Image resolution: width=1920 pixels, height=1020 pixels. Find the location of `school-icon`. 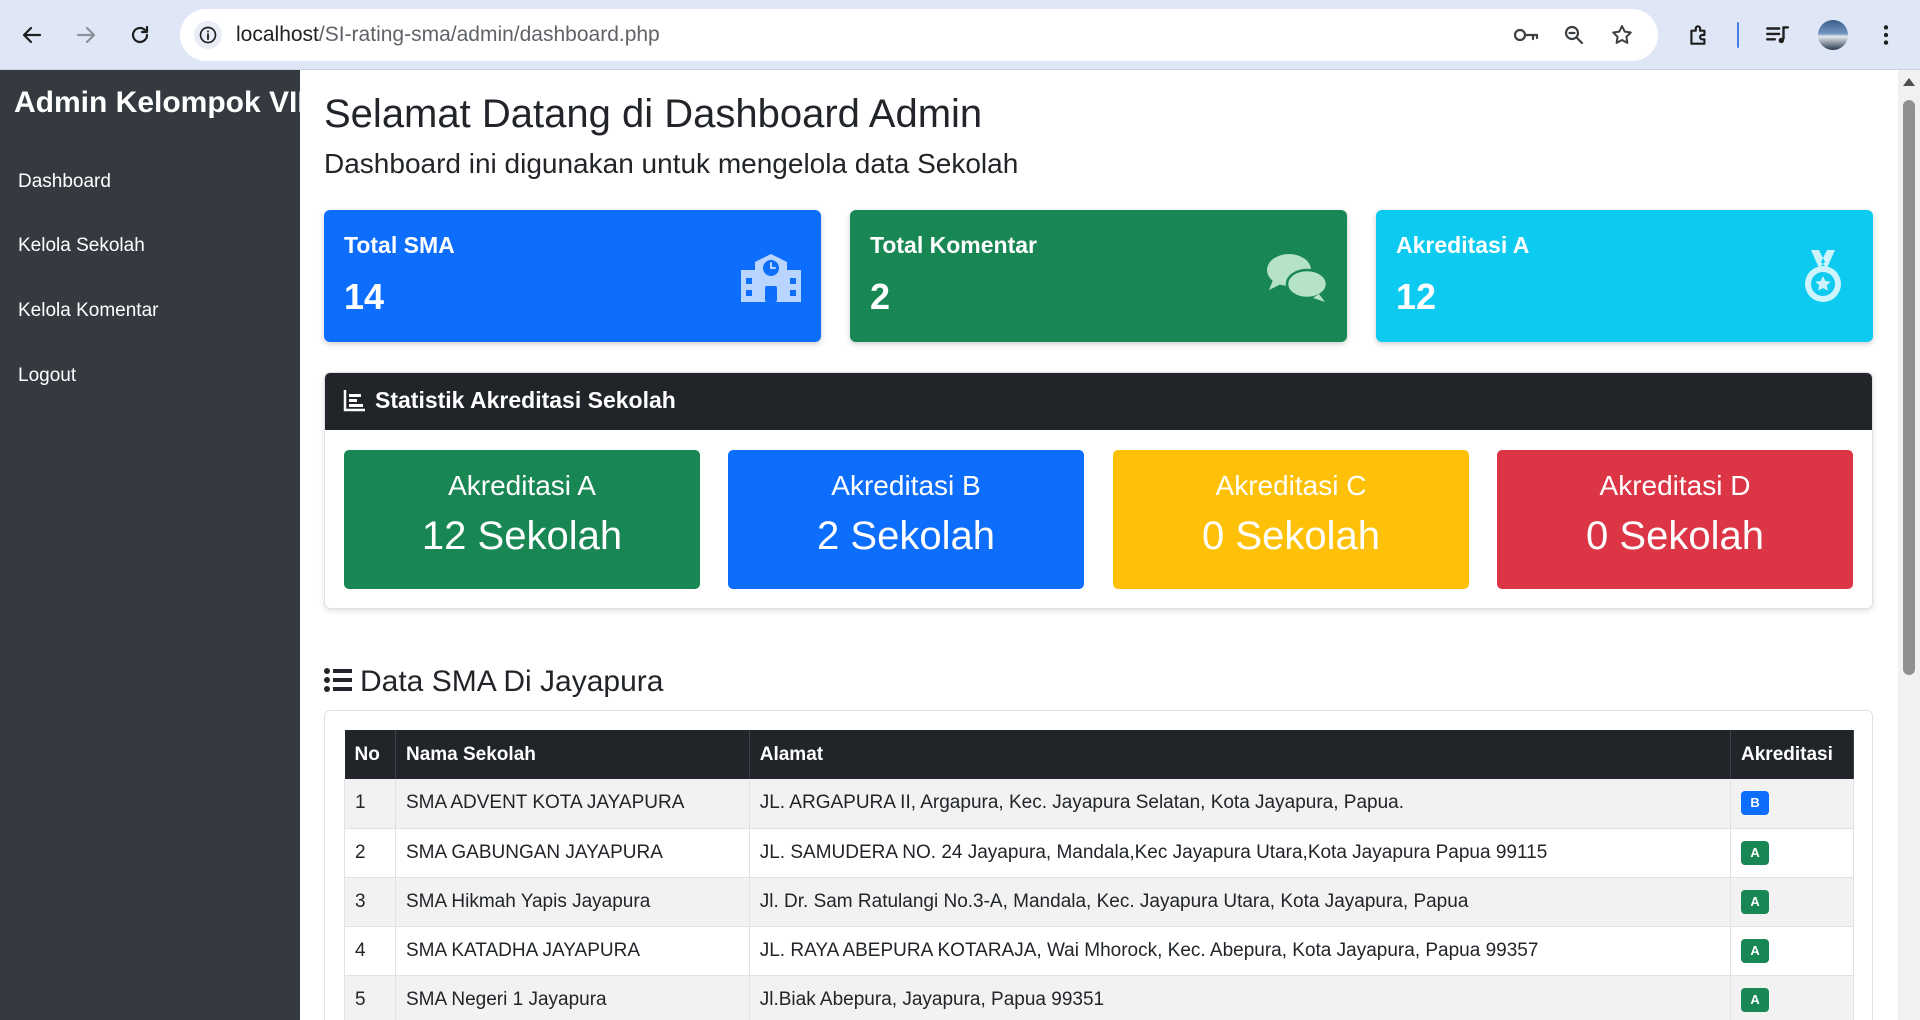

school-icon is located at coordinates (771, 278).